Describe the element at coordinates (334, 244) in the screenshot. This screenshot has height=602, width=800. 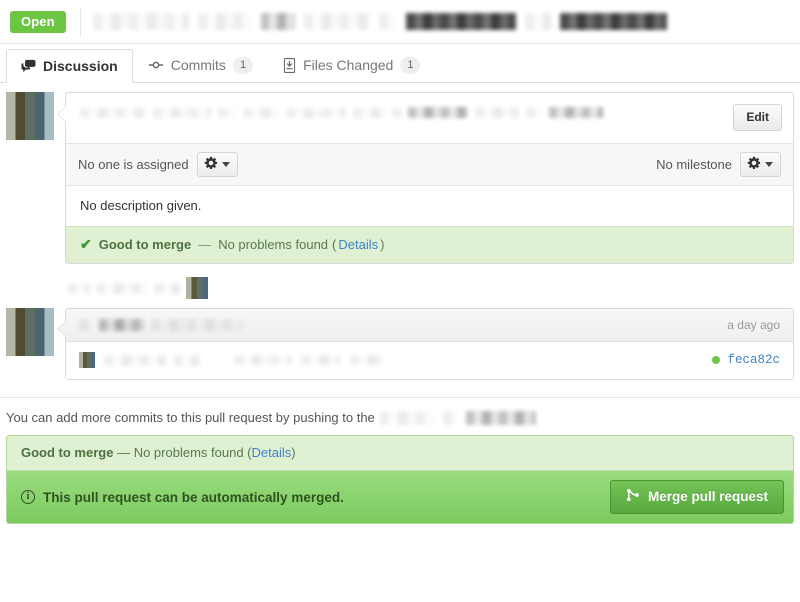
I see `paren-open: (` at that location.